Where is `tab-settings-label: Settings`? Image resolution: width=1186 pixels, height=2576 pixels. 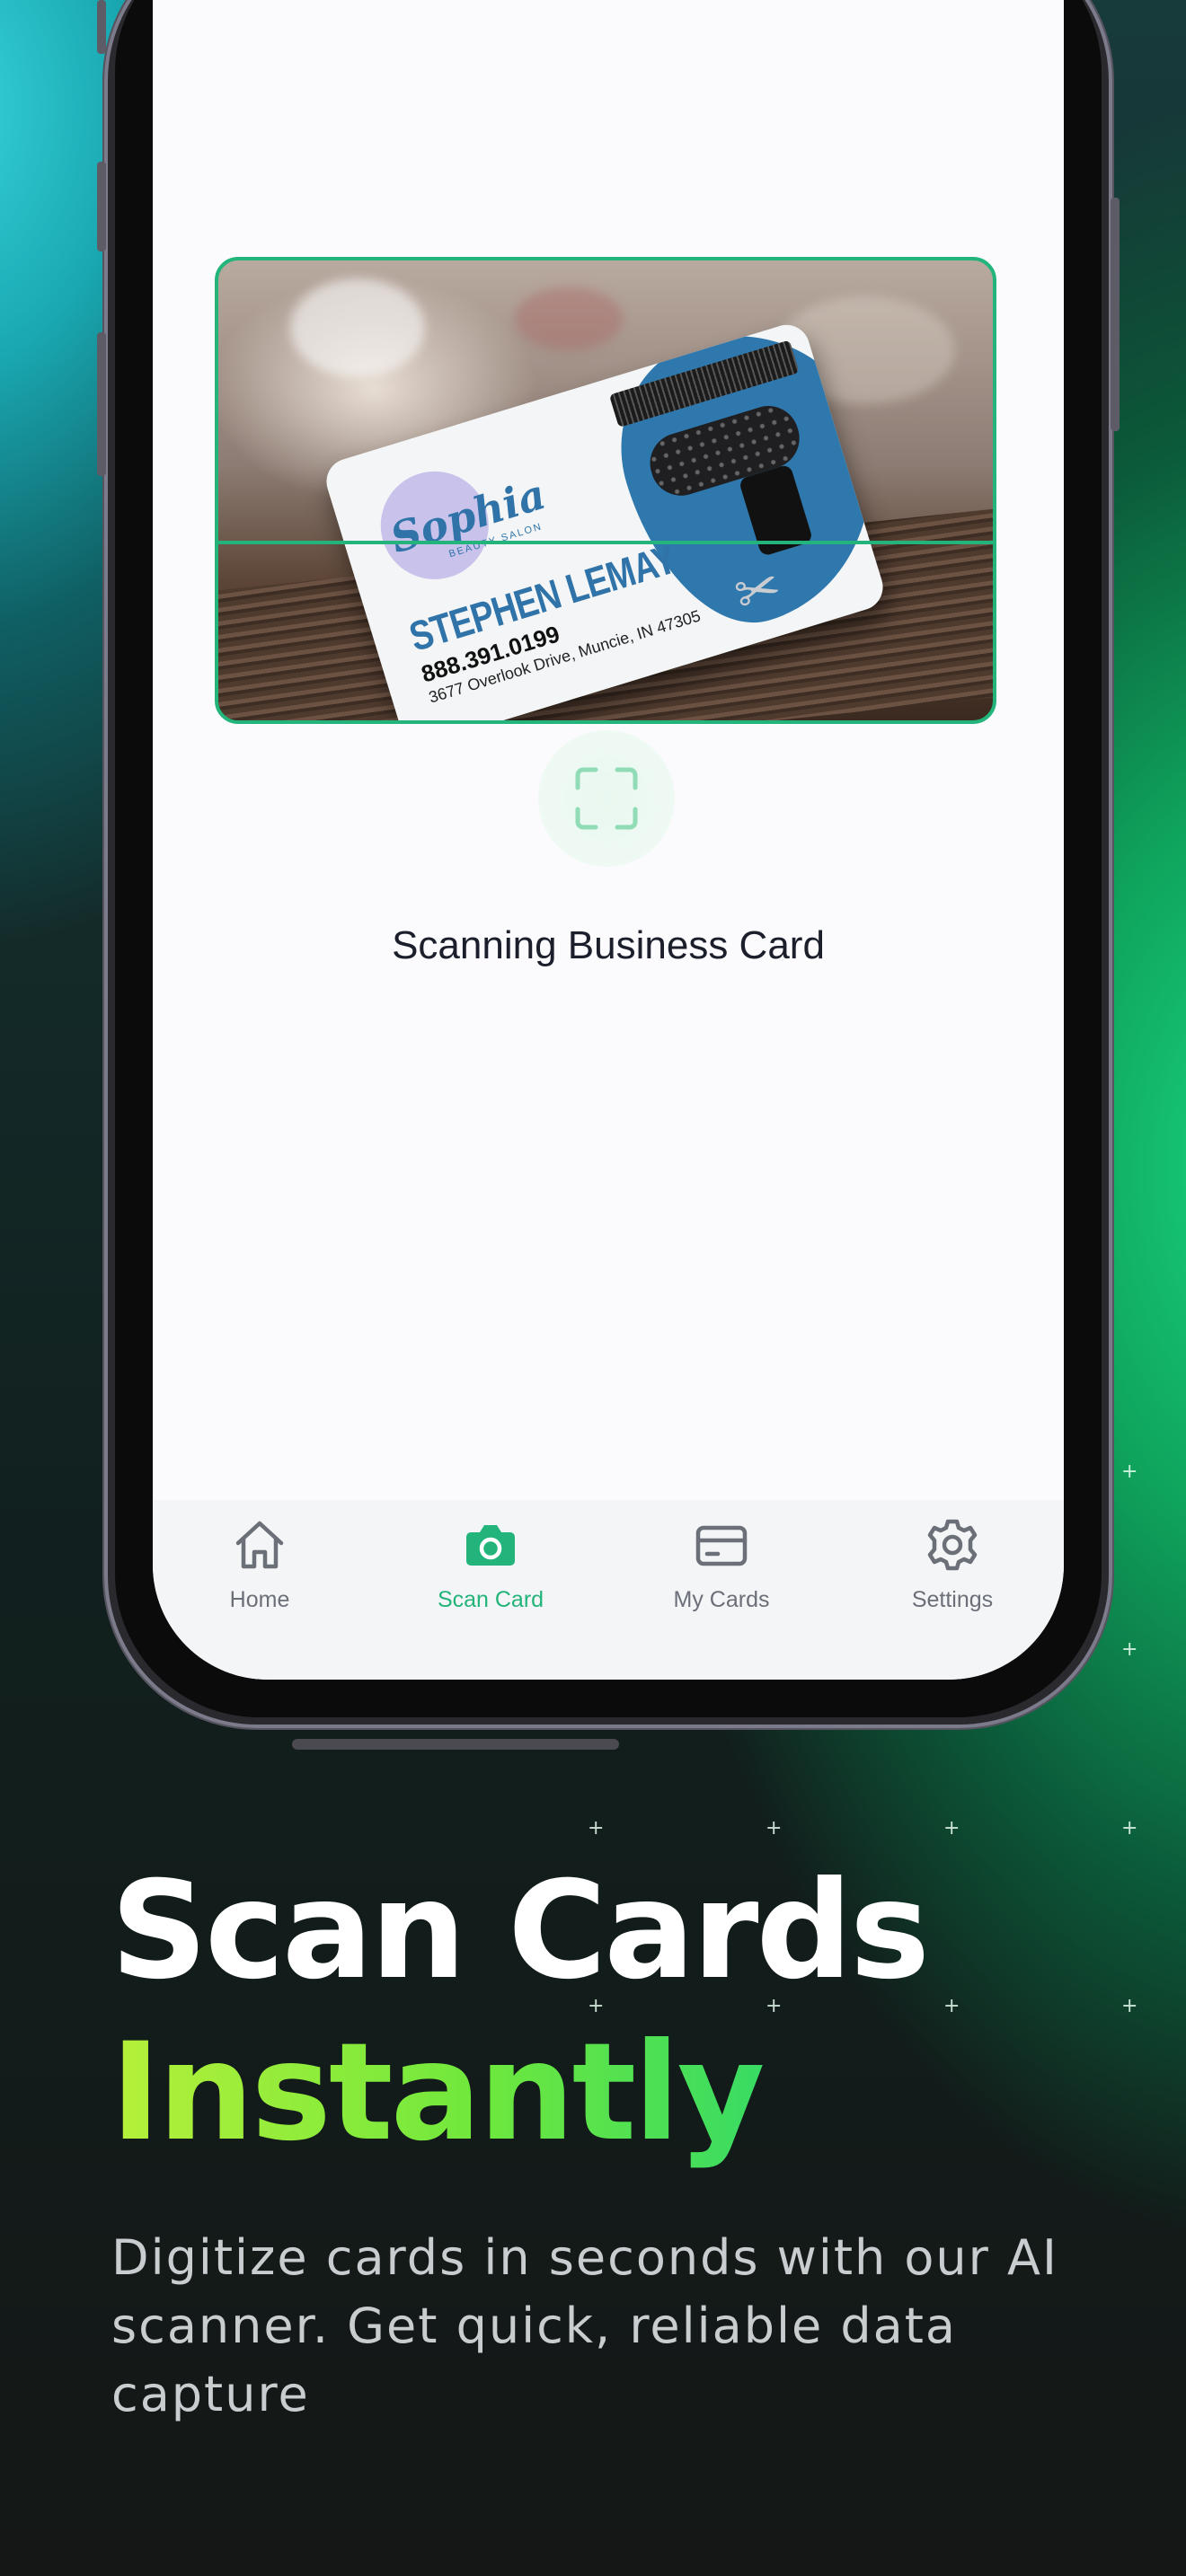
tab-settings-label: Settings is located at coordinates (952, 1599).